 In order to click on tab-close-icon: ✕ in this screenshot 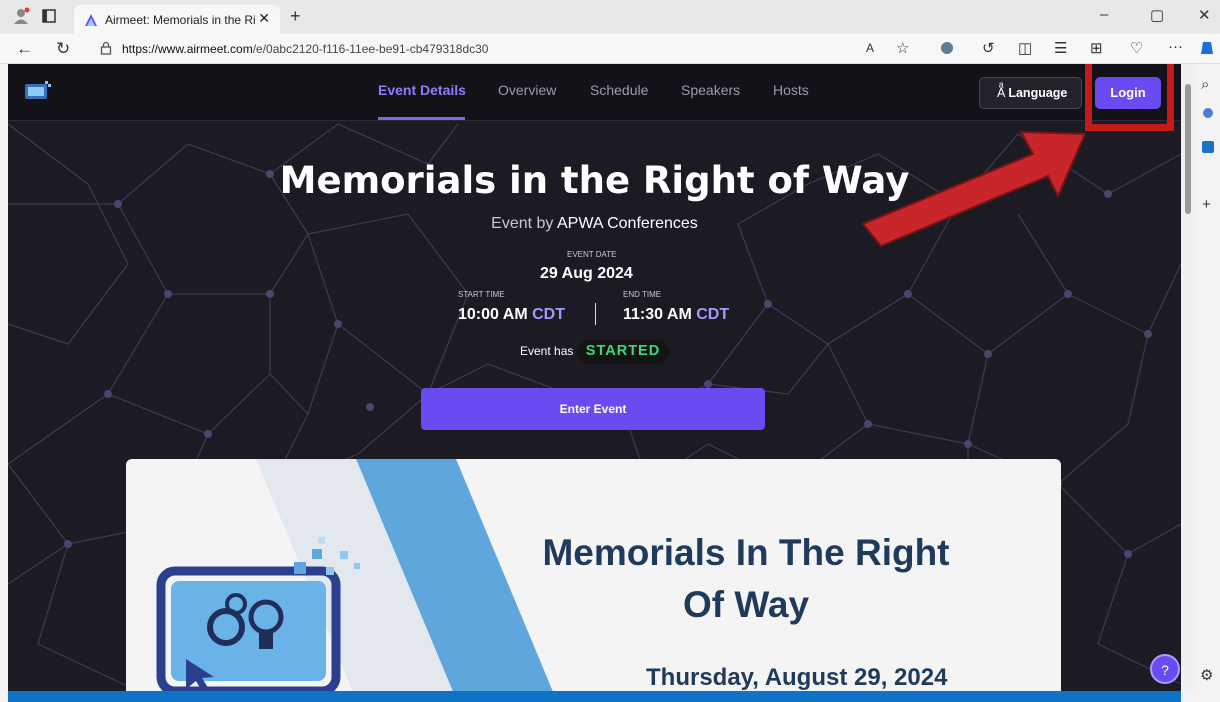, I will do `click(264, 18)`.